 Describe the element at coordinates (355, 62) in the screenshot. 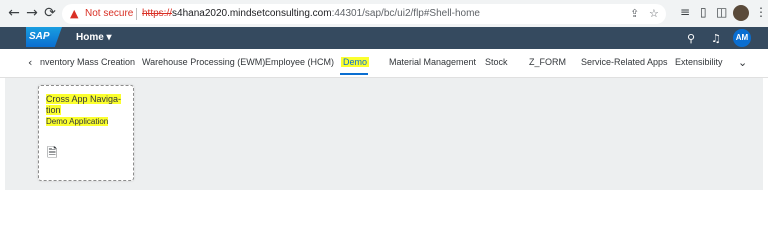

I see `tab-demo: Demo` at that location.